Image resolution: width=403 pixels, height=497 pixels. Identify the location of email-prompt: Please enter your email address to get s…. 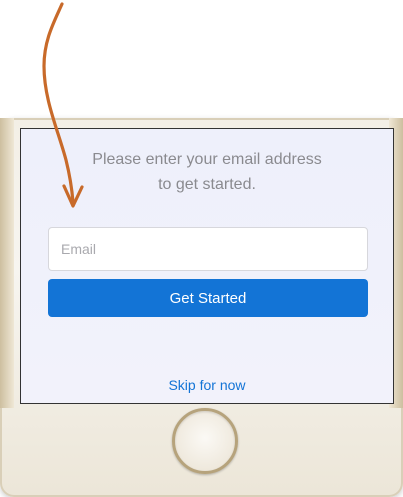
(207, 172).